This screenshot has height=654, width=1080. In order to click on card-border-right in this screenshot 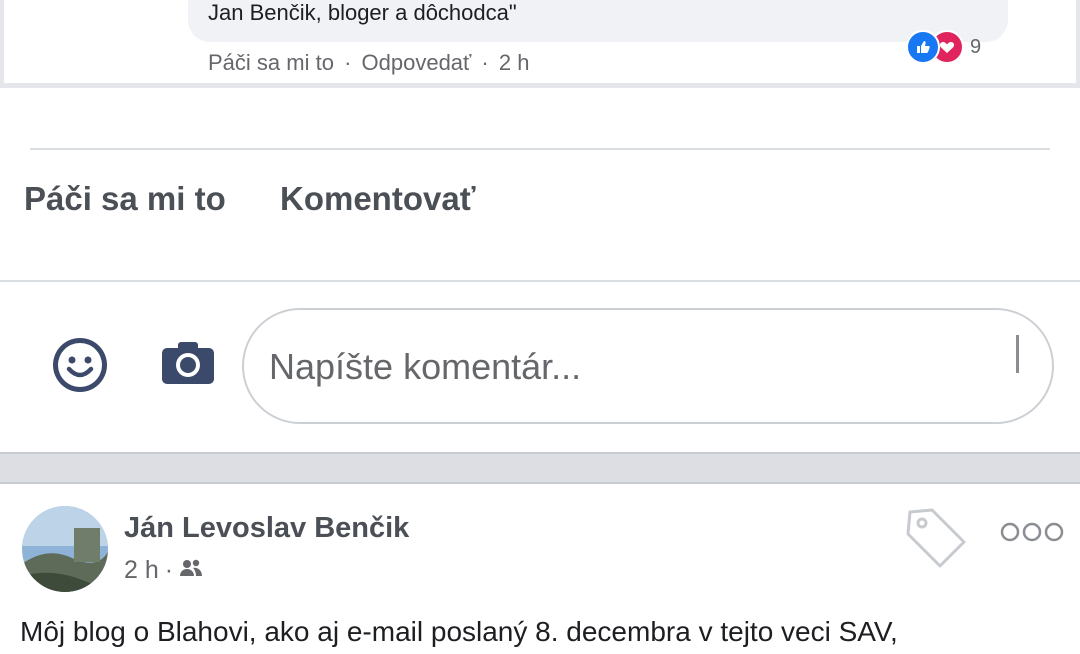, I will do `click(1078, 43)`.